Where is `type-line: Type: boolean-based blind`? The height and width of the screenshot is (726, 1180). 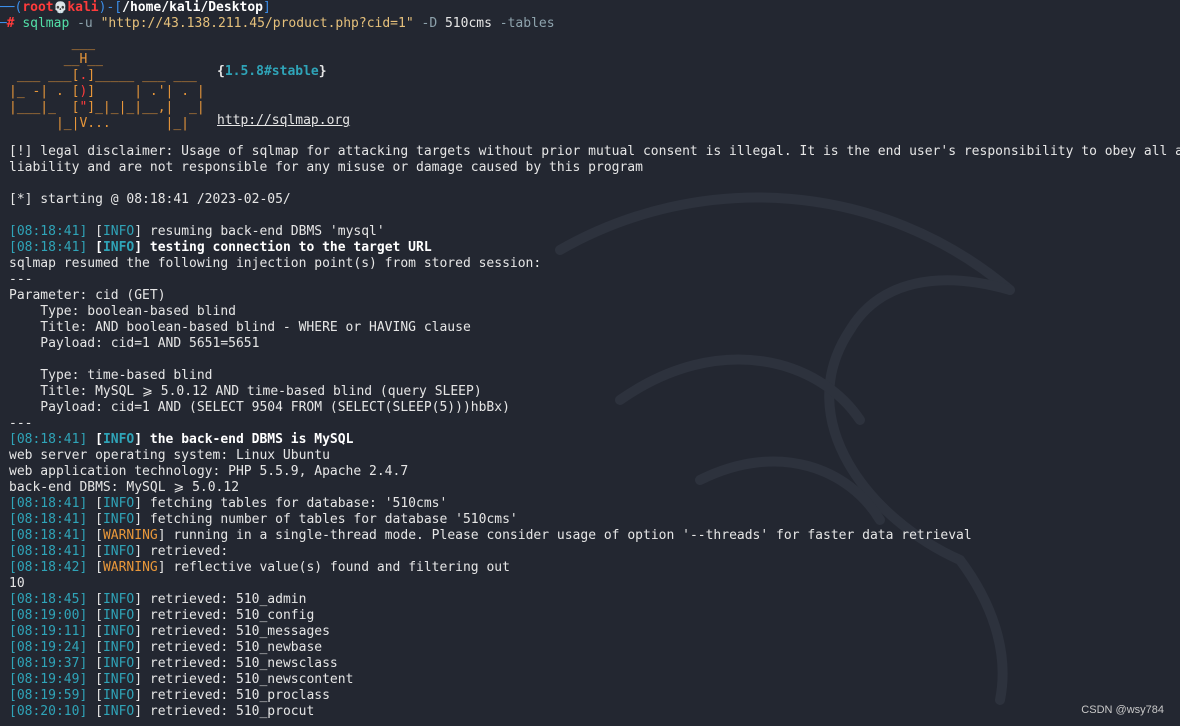
type-line: Type: boolean-based blind is located at coordinates (122, 311).